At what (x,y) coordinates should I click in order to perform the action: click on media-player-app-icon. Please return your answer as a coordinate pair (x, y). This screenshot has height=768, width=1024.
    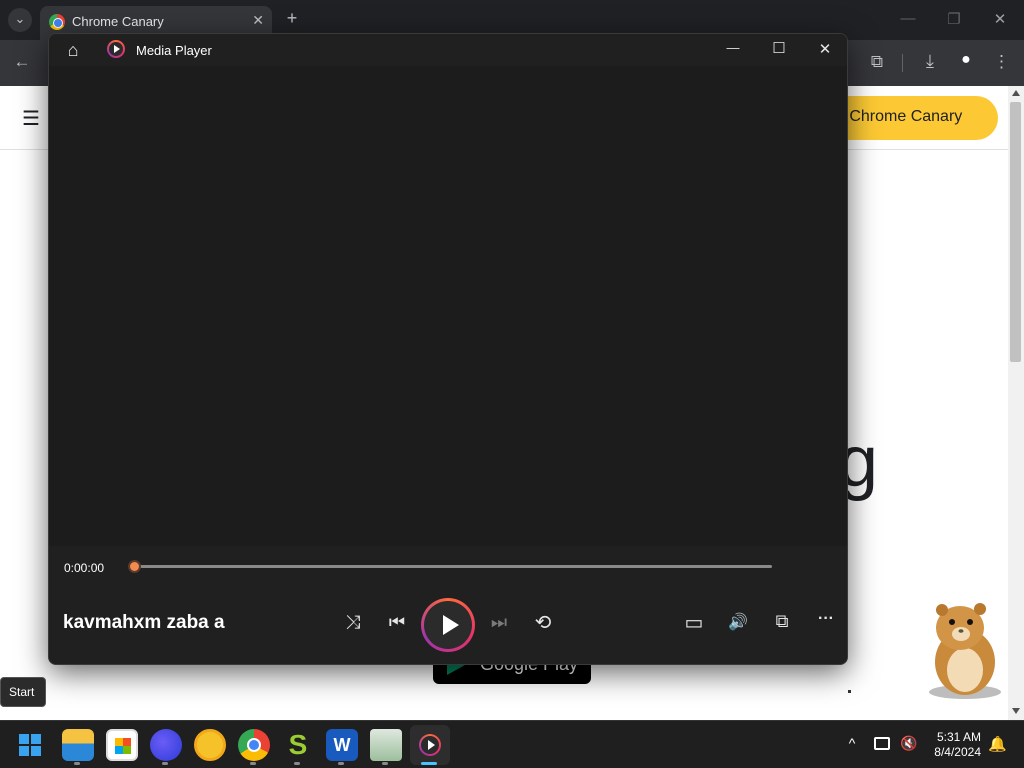
    Looking at the image, I should click on (116, 49).